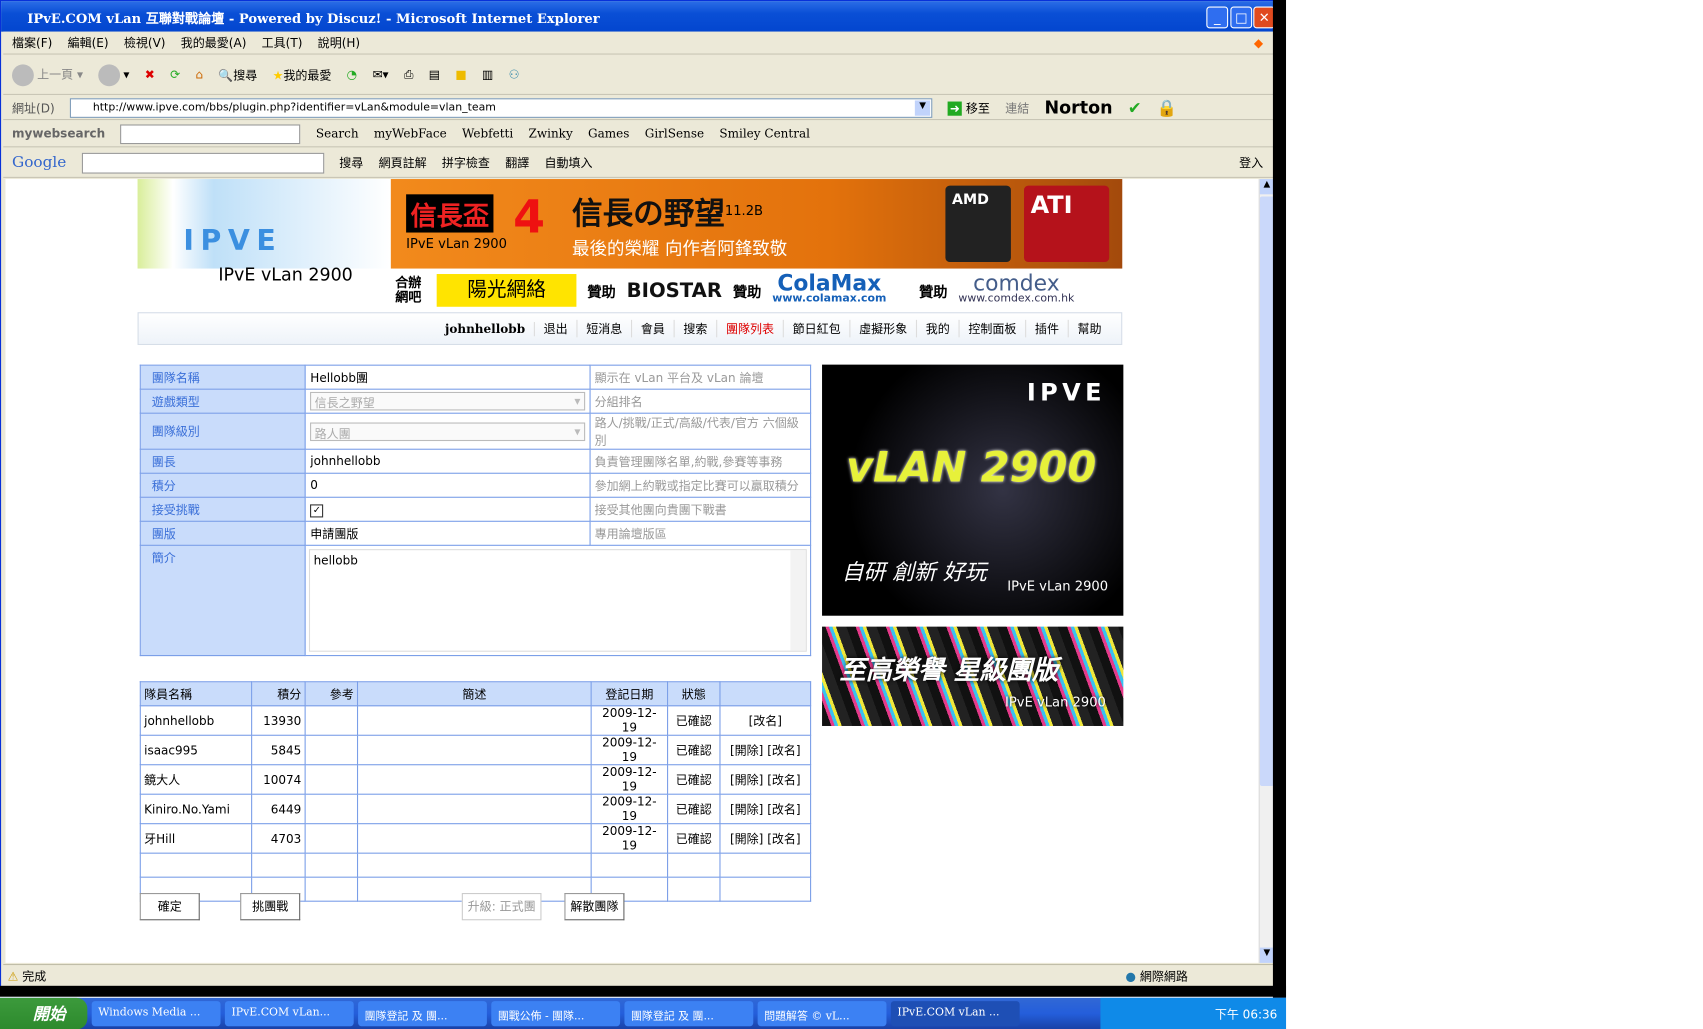 This screenshot has height=1029, width=1703. Describe the element at coordinates (145, 42) in the screenshot. I see `menu-view: 檢視(V)` at that location.